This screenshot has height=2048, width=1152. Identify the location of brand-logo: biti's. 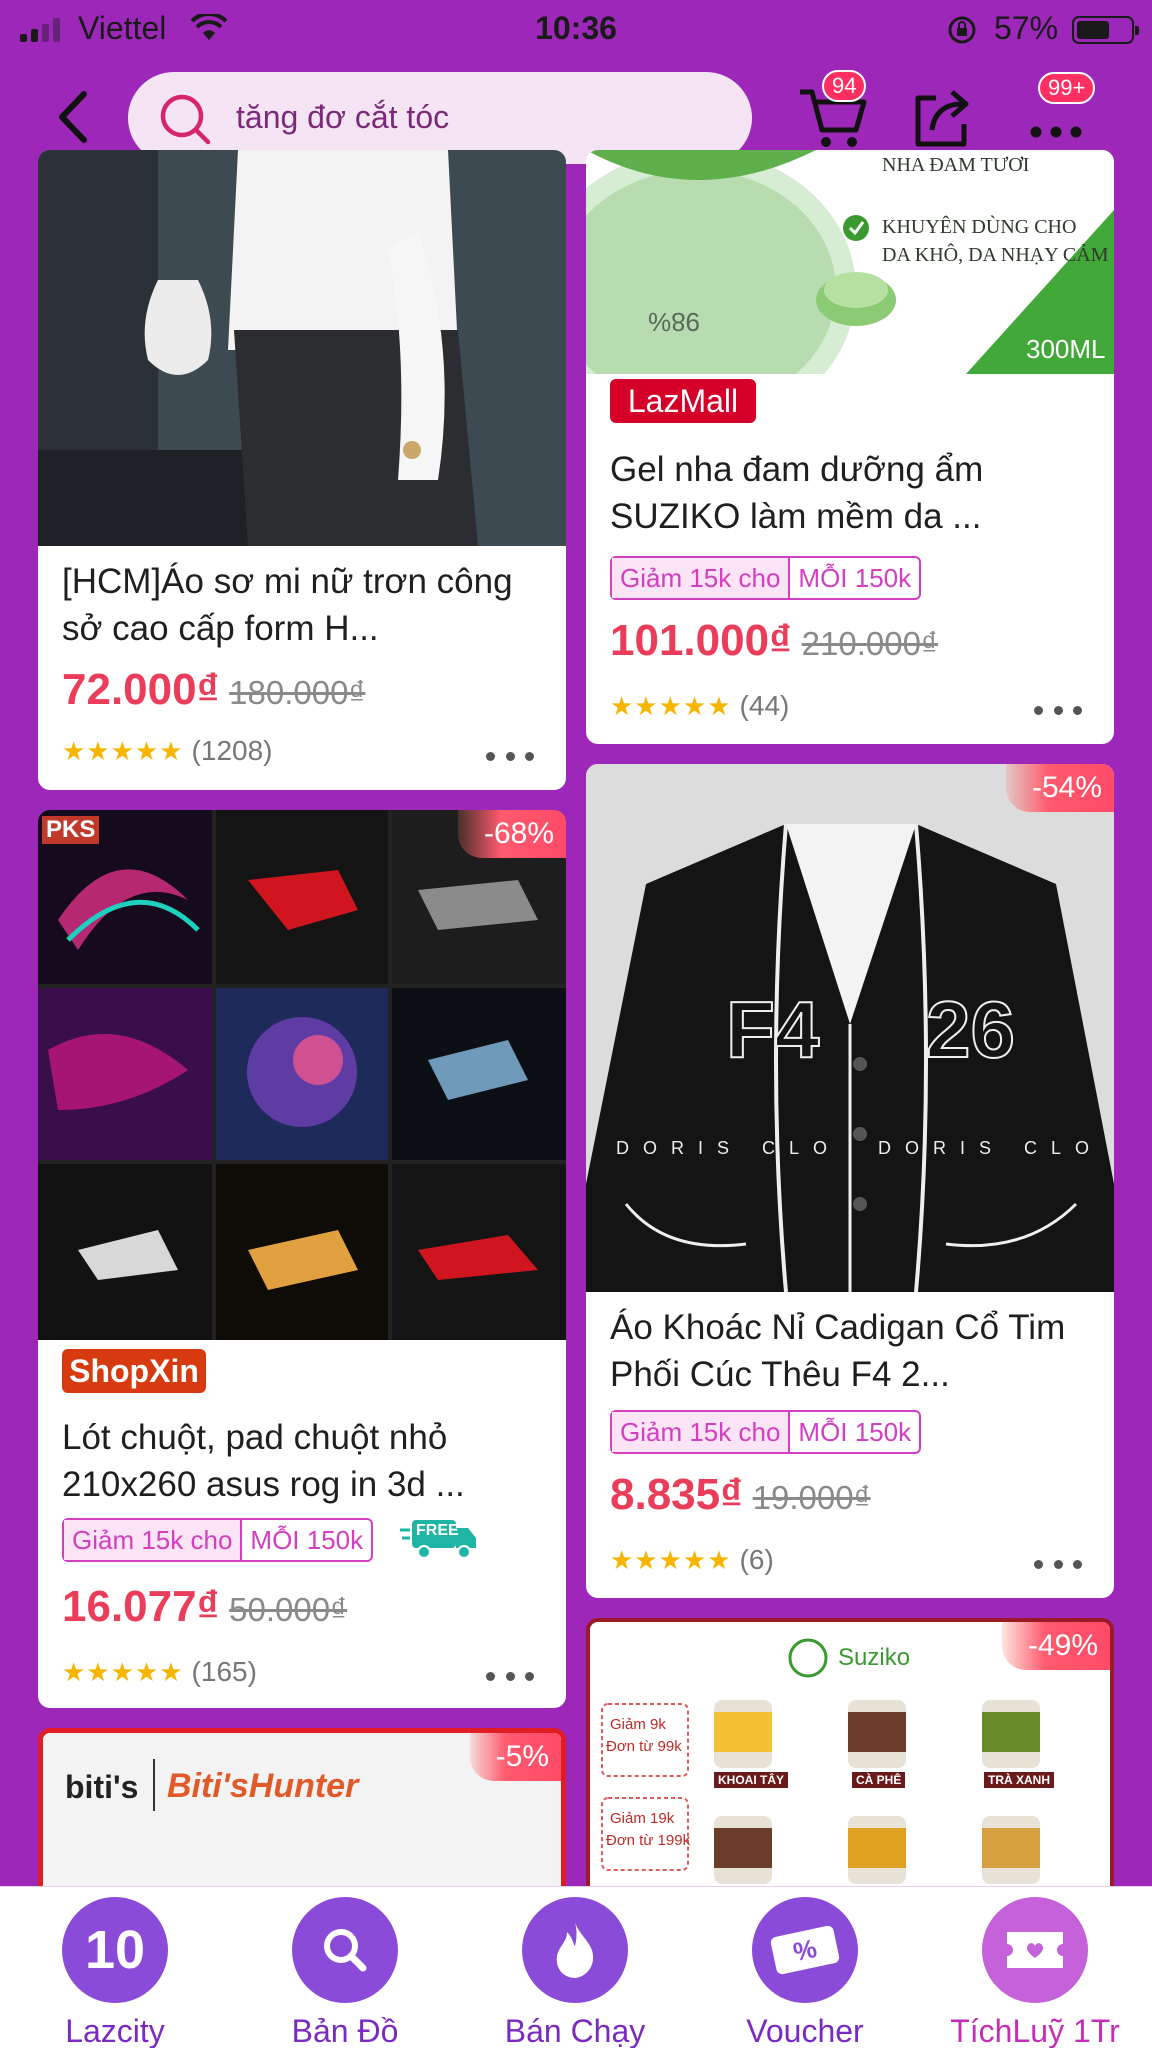
(102, 1787).